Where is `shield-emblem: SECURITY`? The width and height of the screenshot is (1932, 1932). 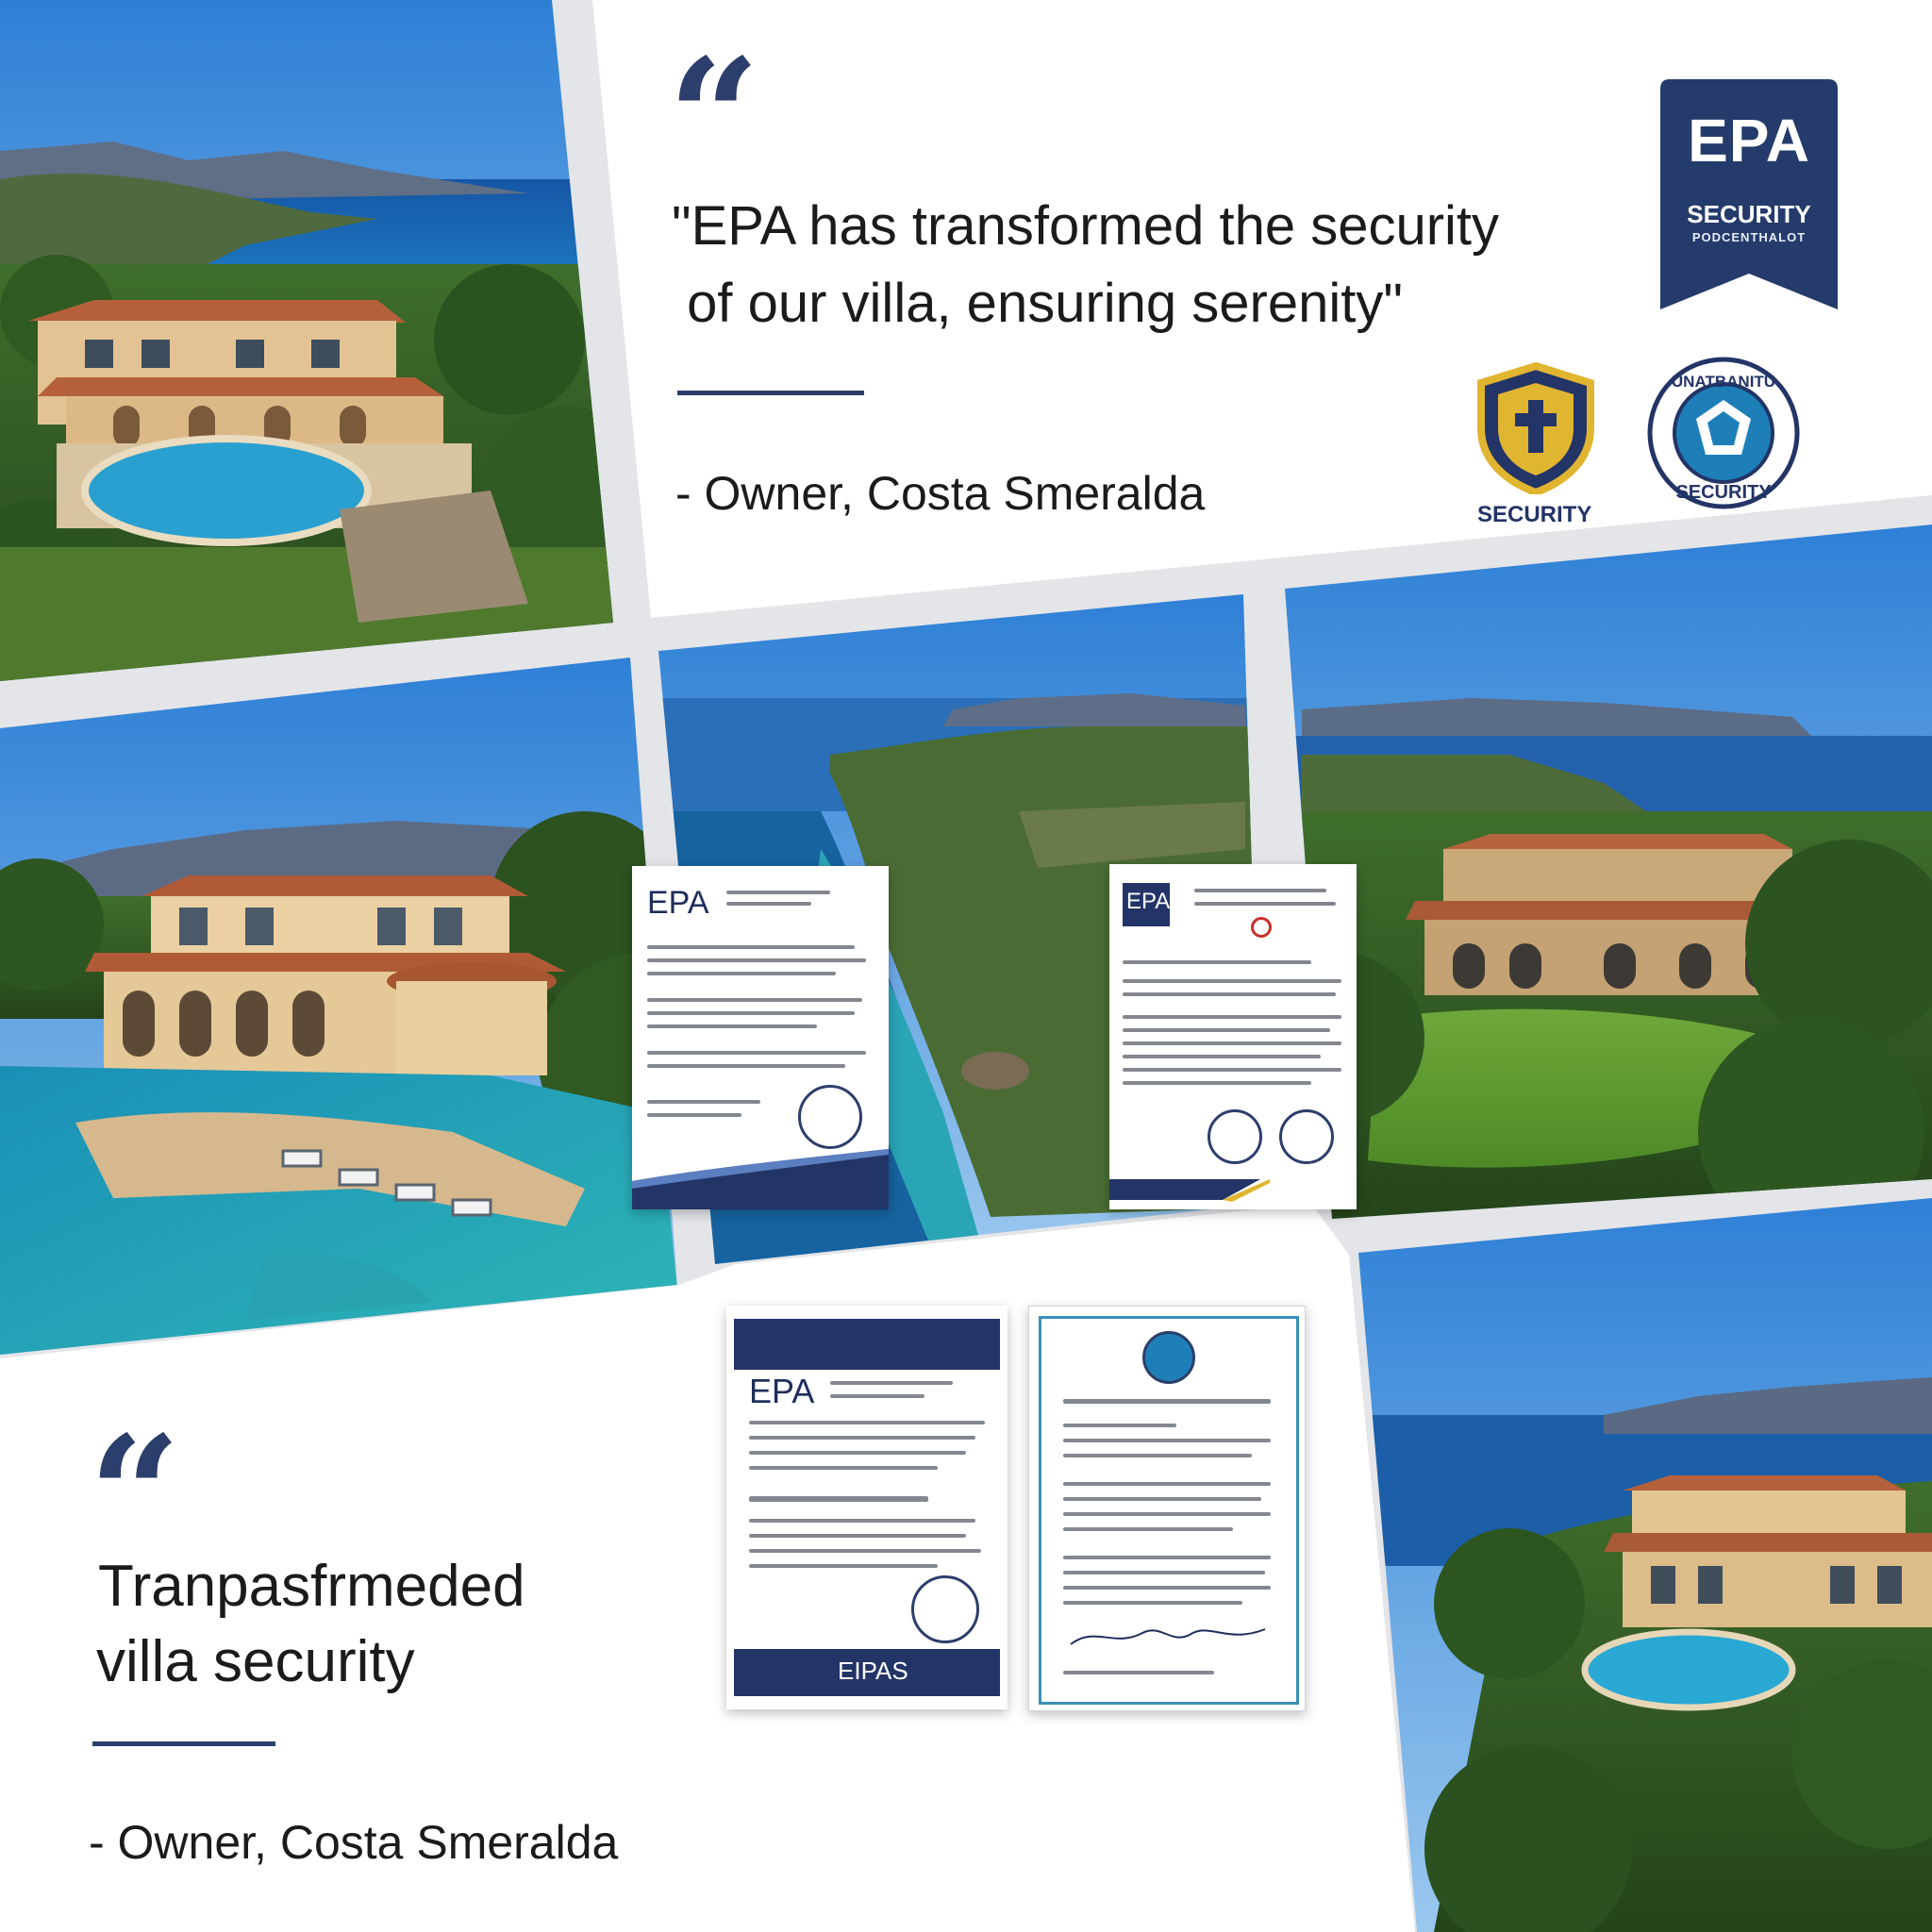
shield-emblem: SECURITY is located at coordinates (1536, 447).